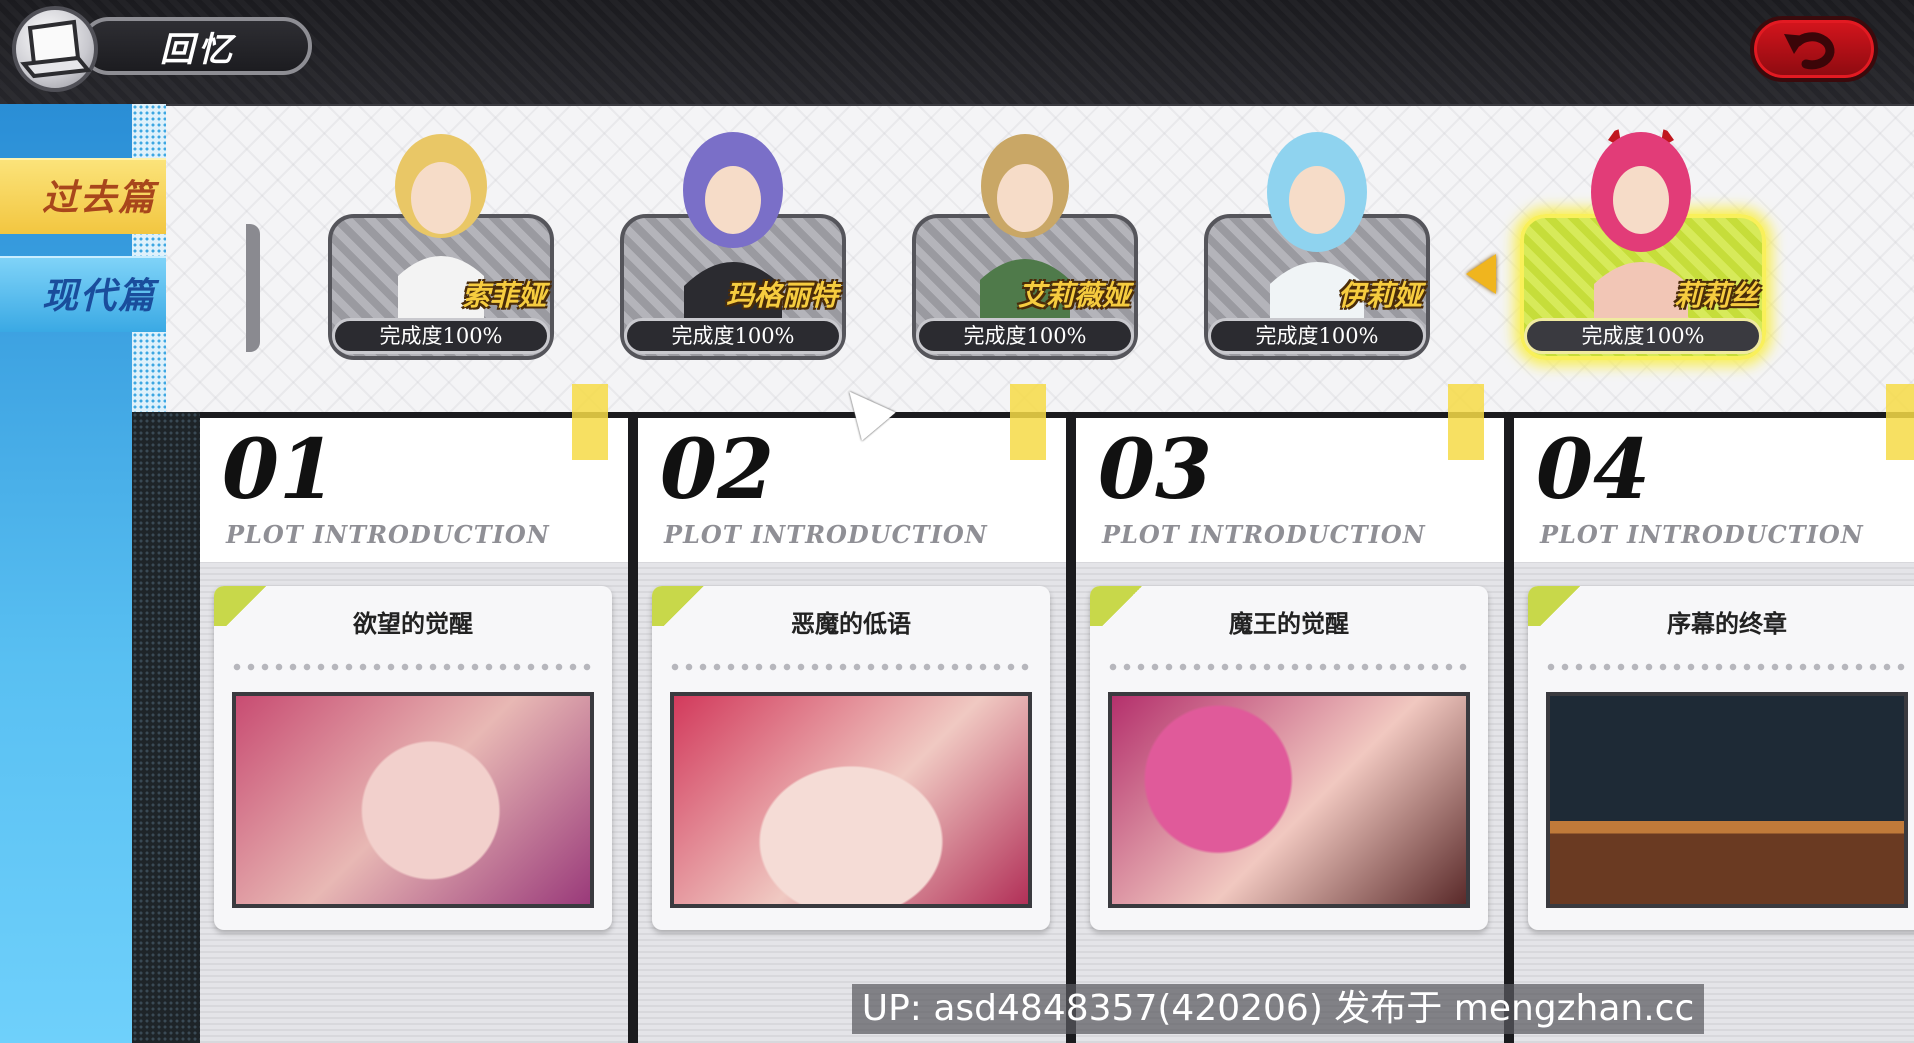 Image resolution: width=1914 pixels, height=1043 pixels. I want to click on return-arrow-icon, so click(1809, 51).